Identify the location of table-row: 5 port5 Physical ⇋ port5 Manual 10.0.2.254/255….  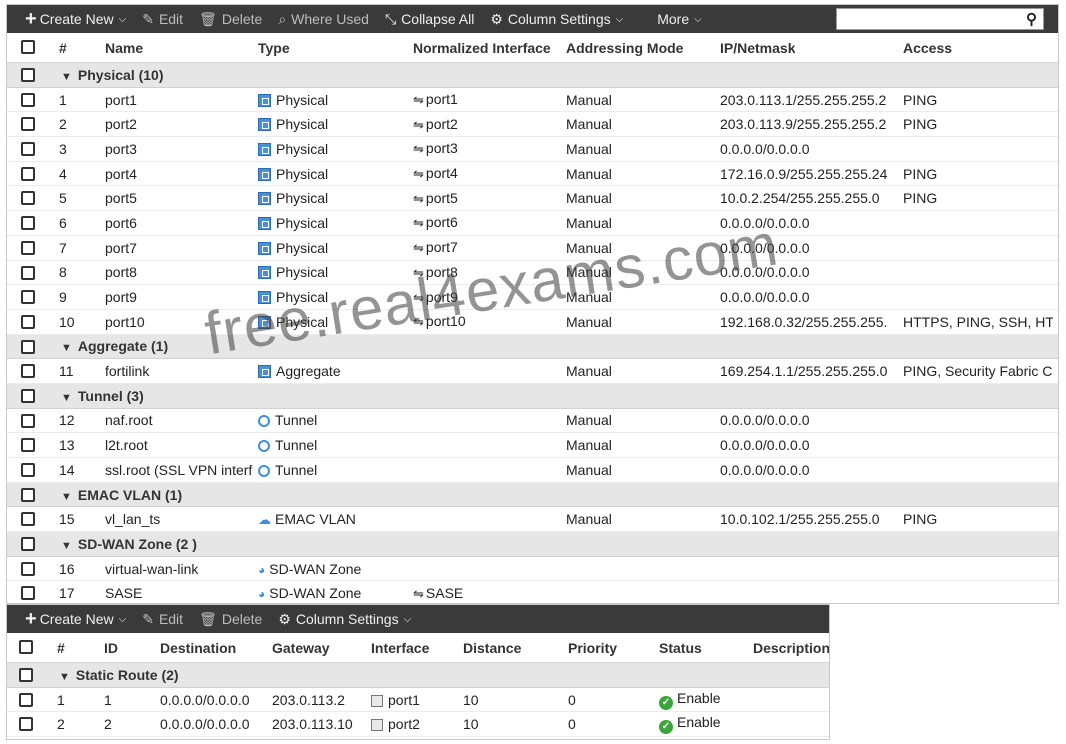
(532, 199).